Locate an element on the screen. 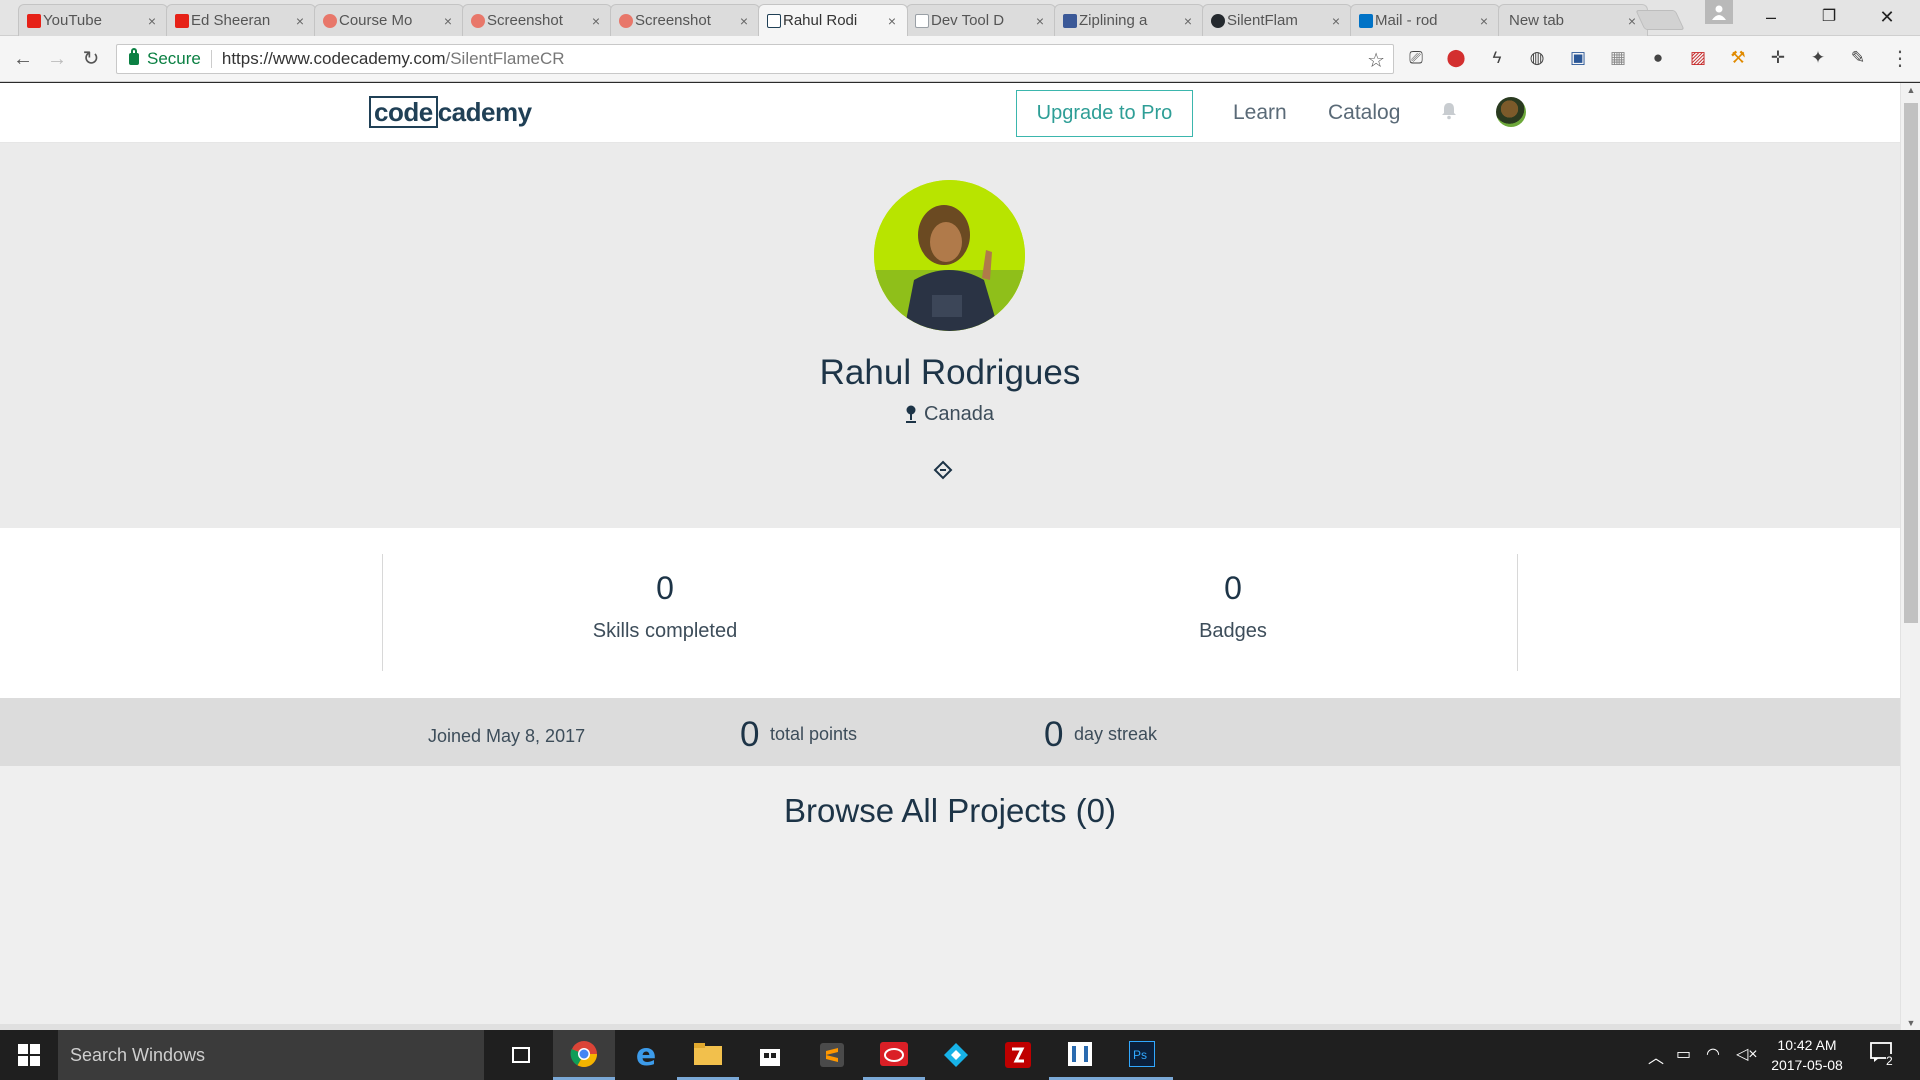 The image size is (1920, 1080). reload-button: ↻ is located at coordinates (91, 59).